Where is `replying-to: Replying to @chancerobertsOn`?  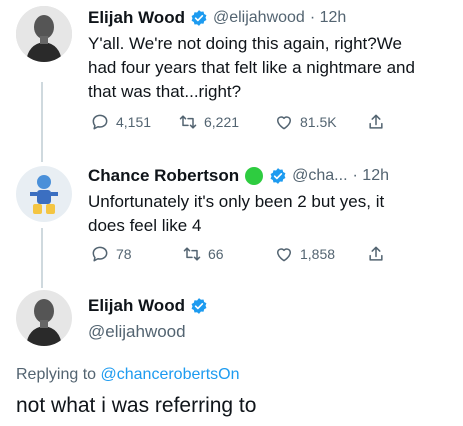 replying-to: Replying to @chancerobertsOn is located at coordinates (127, 375).